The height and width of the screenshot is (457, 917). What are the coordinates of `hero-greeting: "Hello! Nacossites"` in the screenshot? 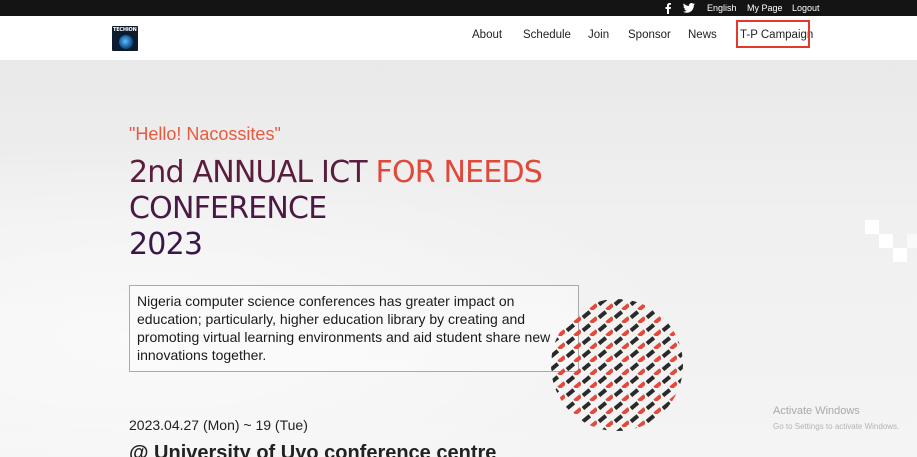 It's located at (205, 134).